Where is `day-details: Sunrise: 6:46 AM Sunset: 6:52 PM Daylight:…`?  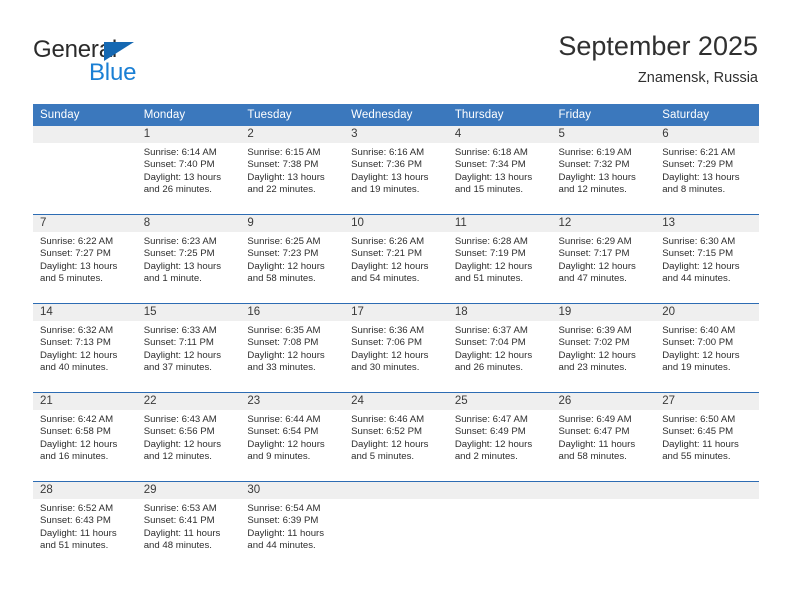
day-details: Sunrise: 6:46 AM Sunset: 6:52 PM Daylight:… is located at coordinates (396, 437).